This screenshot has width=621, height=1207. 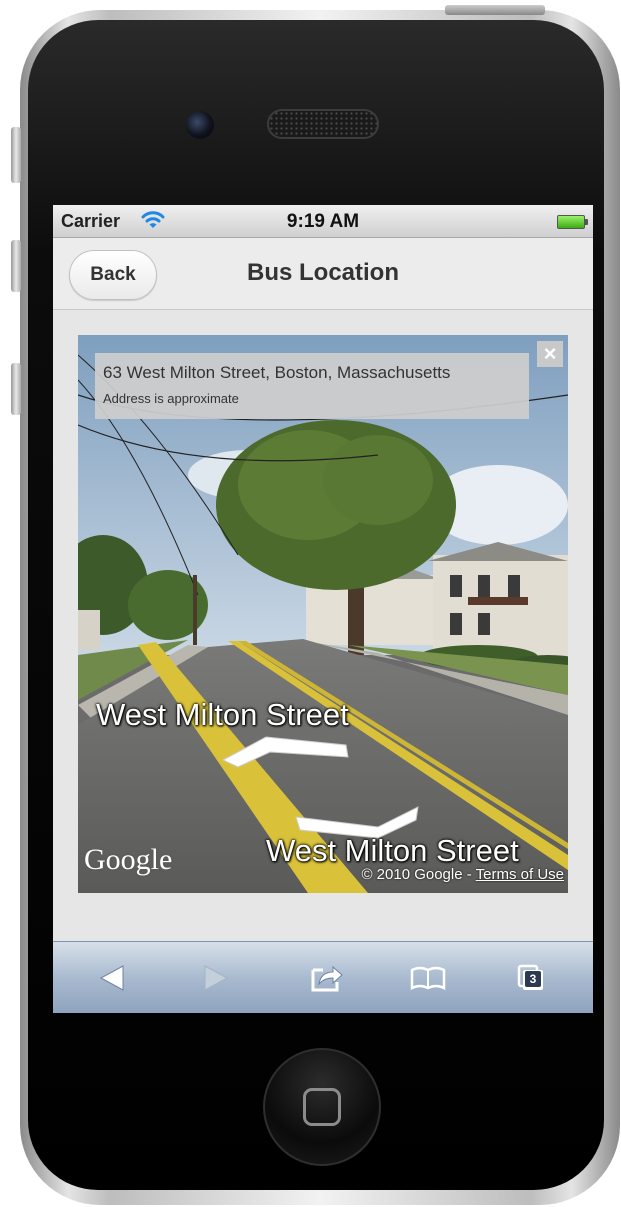 I want to click on tabs-icon: 3, so click(x=533, y=978).